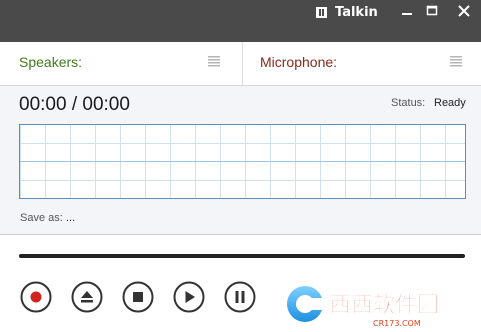  What do you see at coordinates (242, 256) in the screenshot?
I see `playback-progress-bar` at bounding box center [242, 256].